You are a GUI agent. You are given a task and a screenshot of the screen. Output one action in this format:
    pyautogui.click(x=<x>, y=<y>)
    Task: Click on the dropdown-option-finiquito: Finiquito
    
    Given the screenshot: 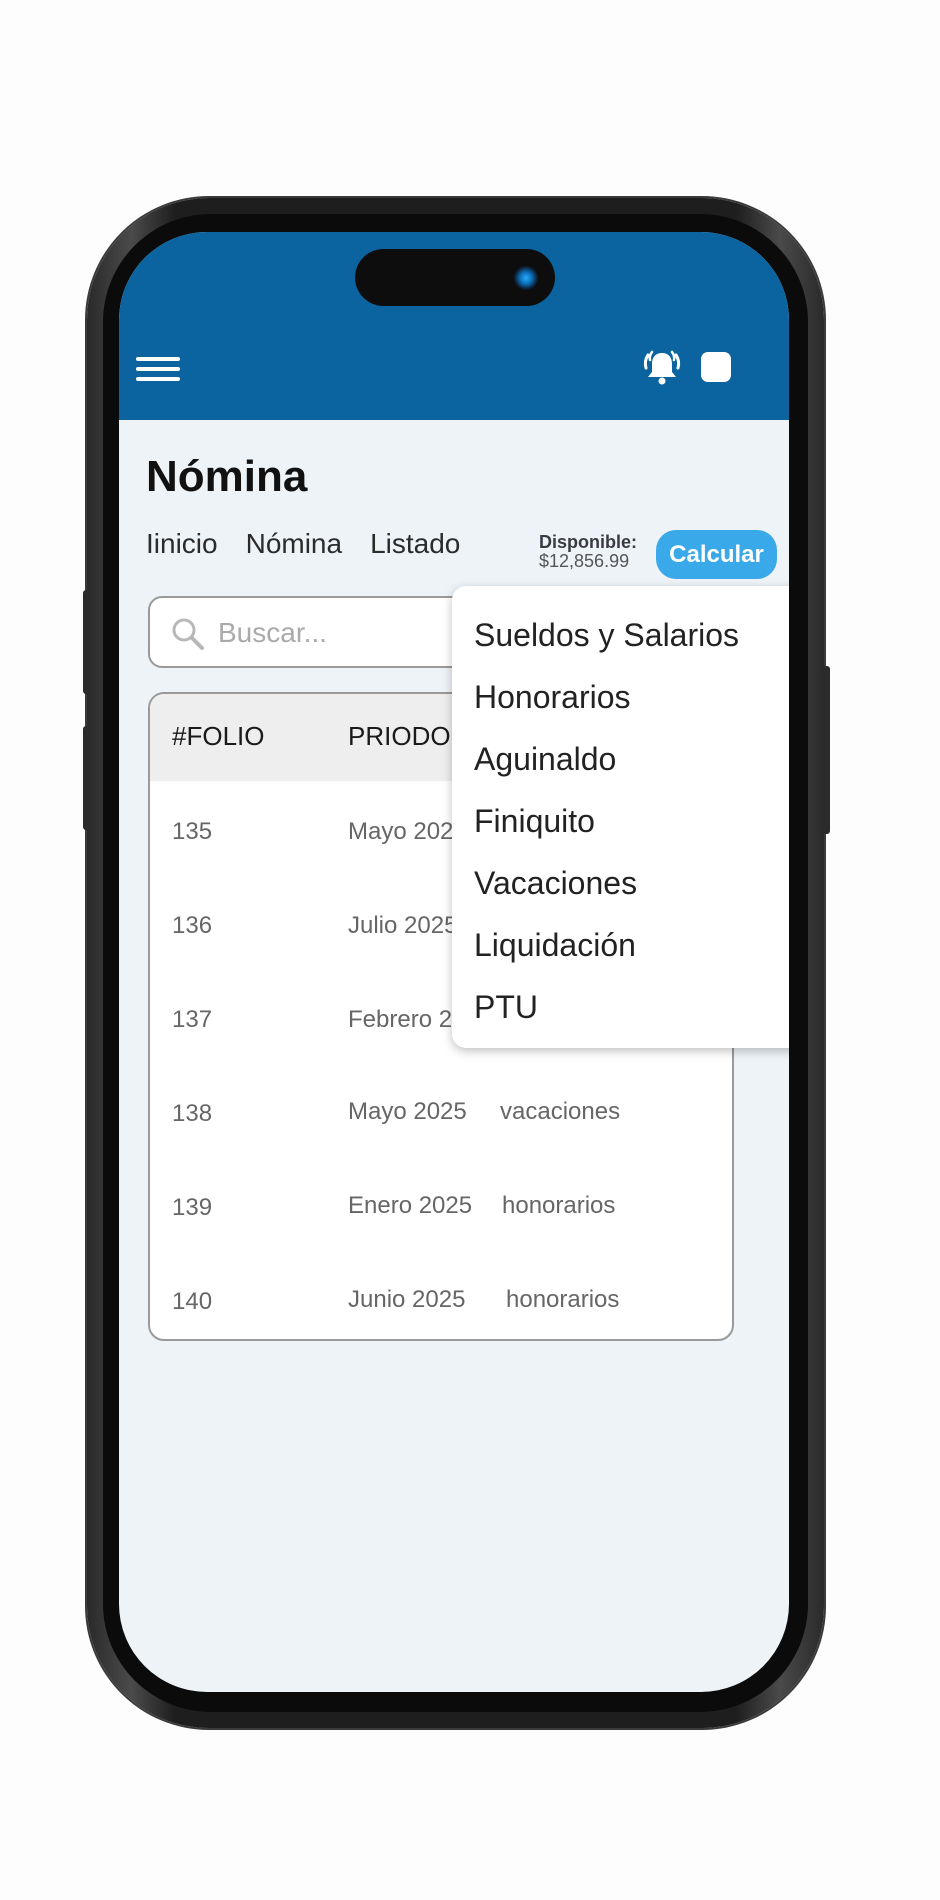 What is the action you would take?
    pyautogui.click(x=620, y=821)
    